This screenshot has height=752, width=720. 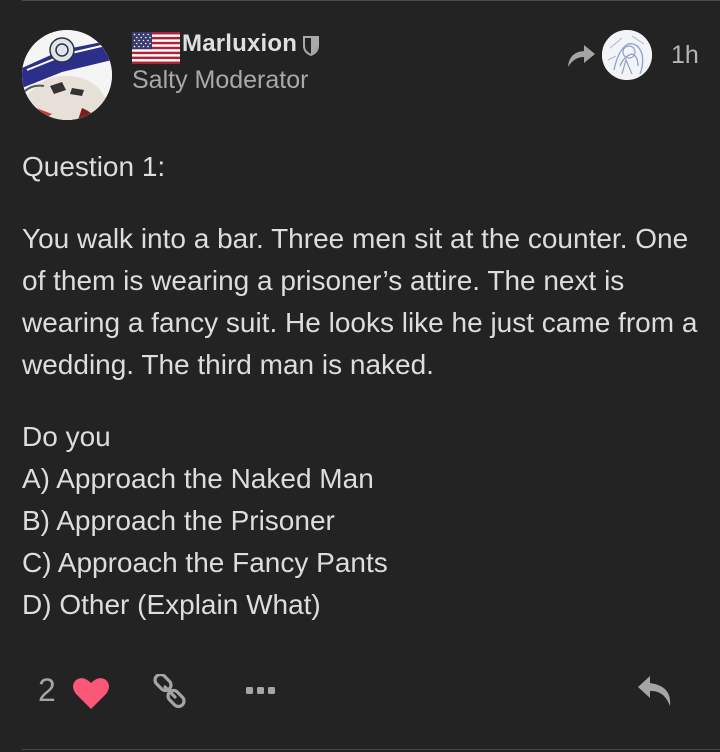 What do you see at coordinates (205, 562) in the screenshot?
I see `option-c: C) Approach the Fancy Pants` at bounding box center [205, 562].